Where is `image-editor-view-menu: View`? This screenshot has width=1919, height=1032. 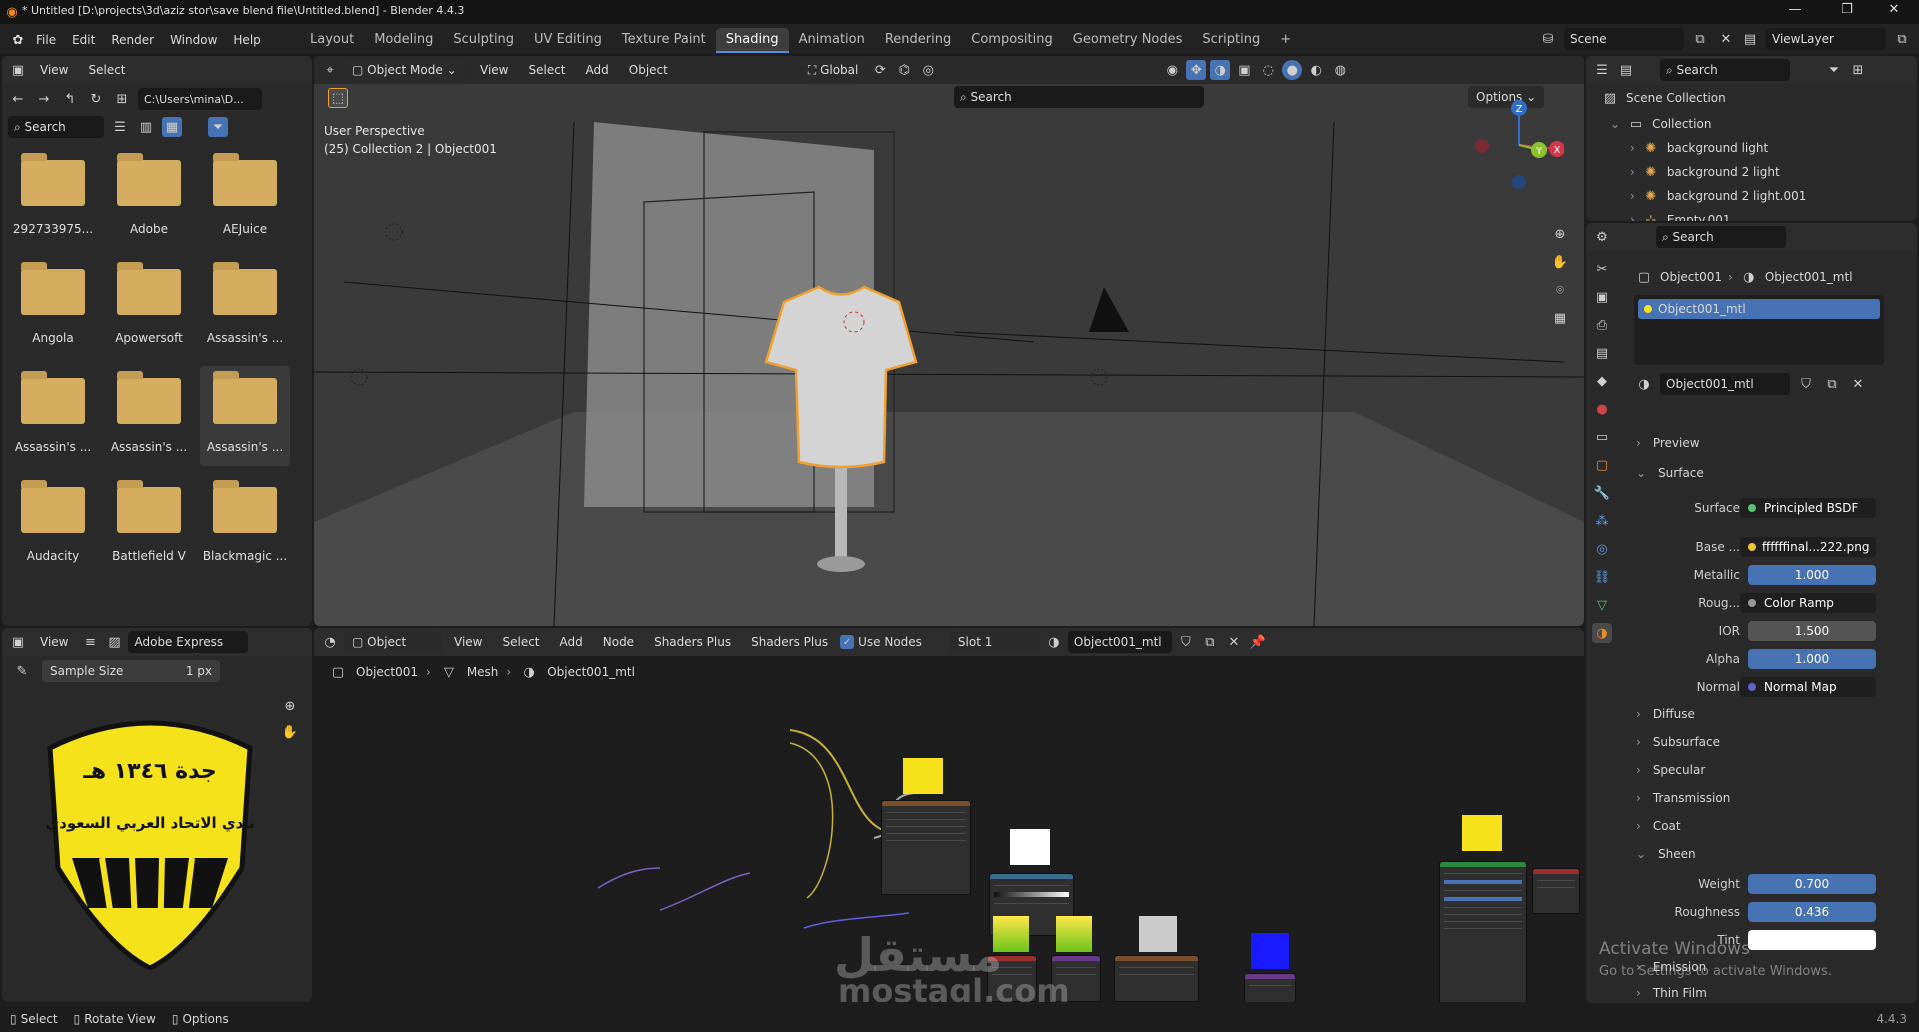 image-editor-view-menu: View is located at coordinates (54, 642).